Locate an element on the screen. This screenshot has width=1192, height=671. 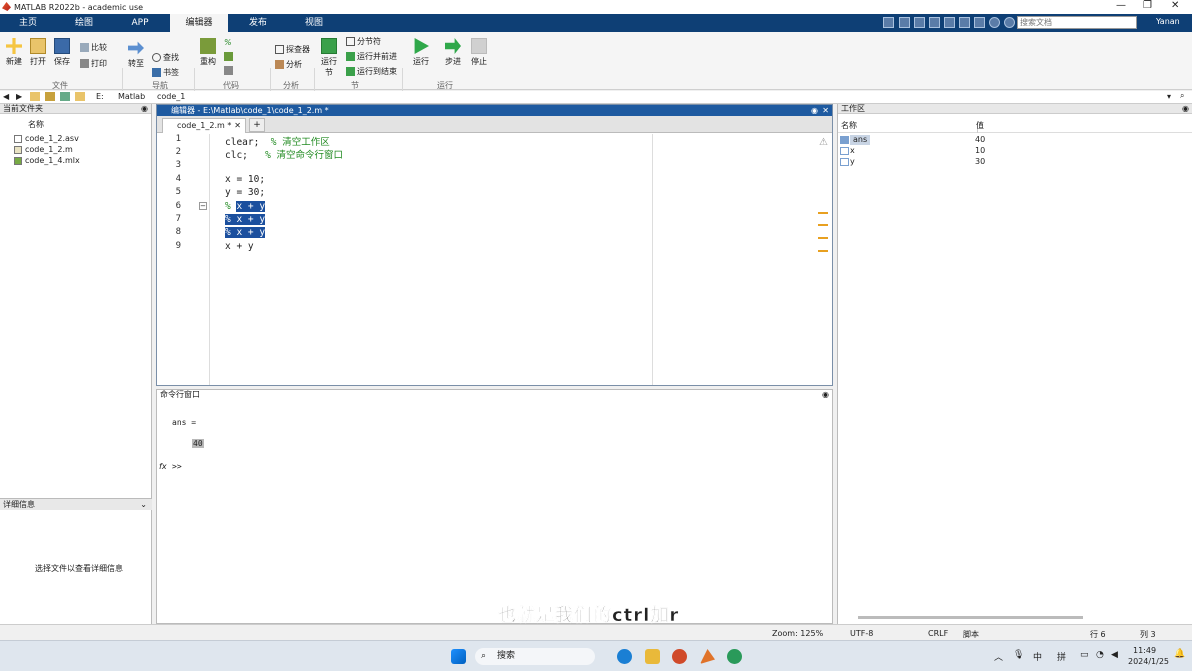
workspace-options-icon: ◉ is located at coordinates (1185, 109).